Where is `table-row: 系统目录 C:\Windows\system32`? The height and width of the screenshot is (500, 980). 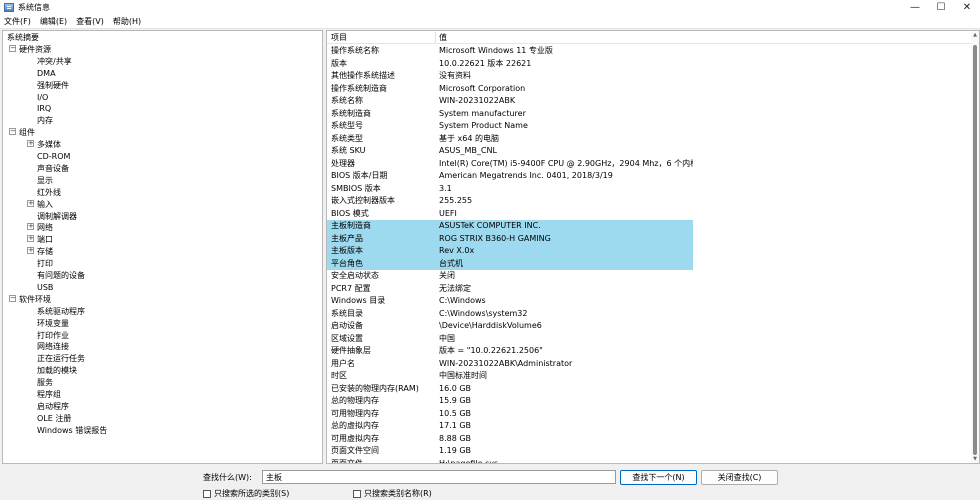
table-row: 系统目录 C:\Windows\system32 is located at coordinates (653, 314).